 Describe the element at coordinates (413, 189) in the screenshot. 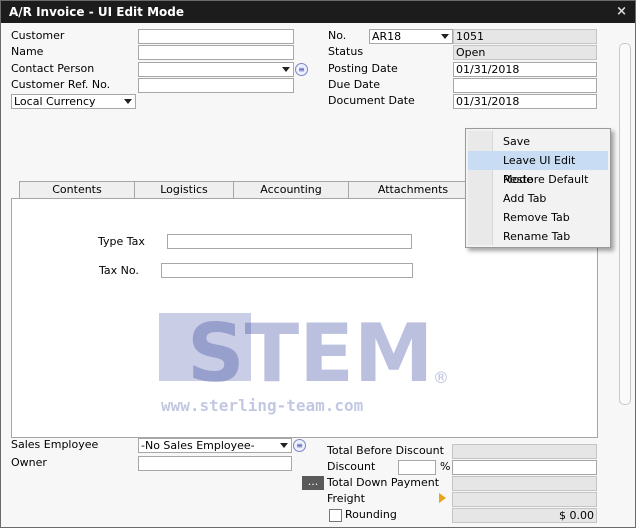

I see `tab-attachments: Attachments` at that location.